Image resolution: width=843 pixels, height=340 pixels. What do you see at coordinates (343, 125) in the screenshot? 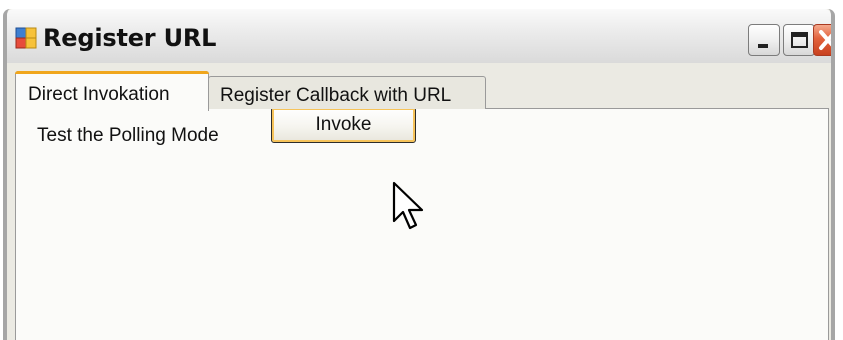
I see `invoke-button: Invoke` at bounding box center [343, 125].